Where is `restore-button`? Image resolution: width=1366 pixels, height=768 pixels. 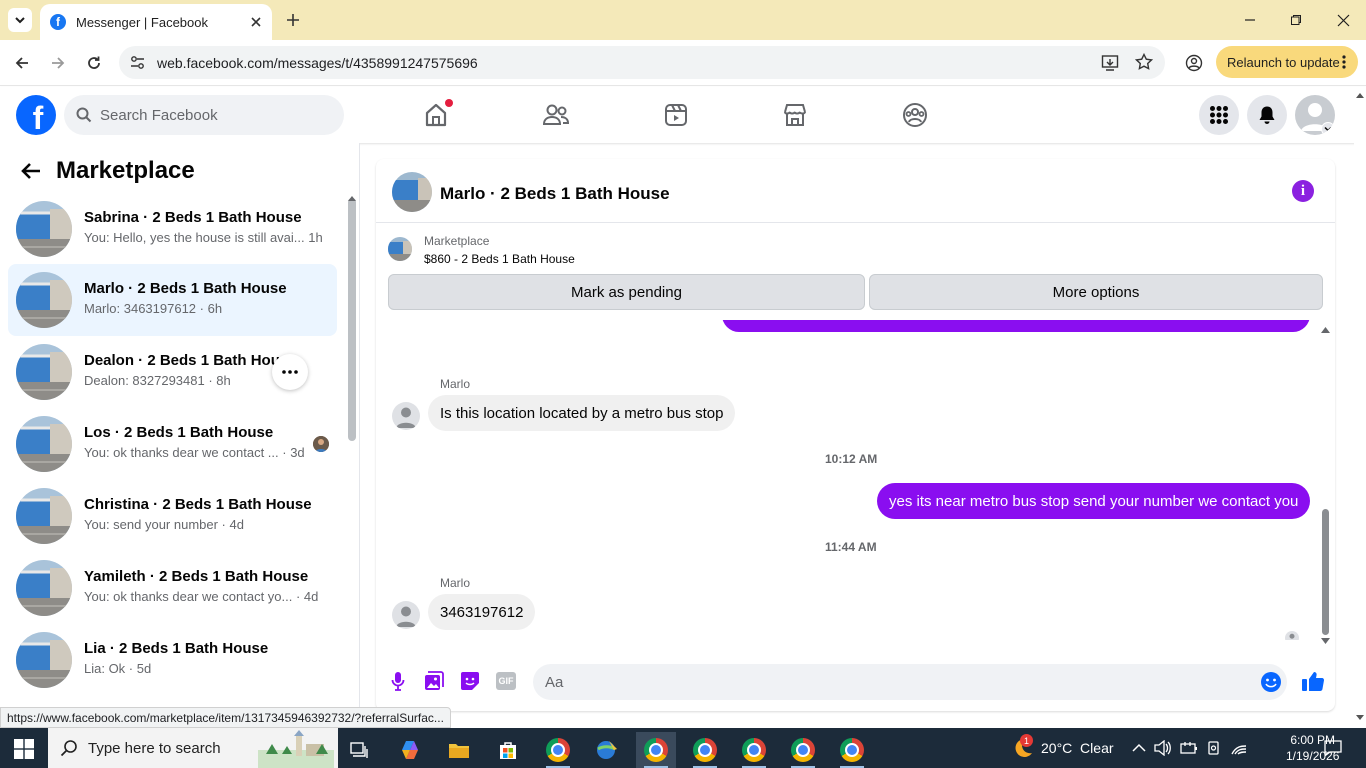 restore-button is located at coordinates (1296, 20).